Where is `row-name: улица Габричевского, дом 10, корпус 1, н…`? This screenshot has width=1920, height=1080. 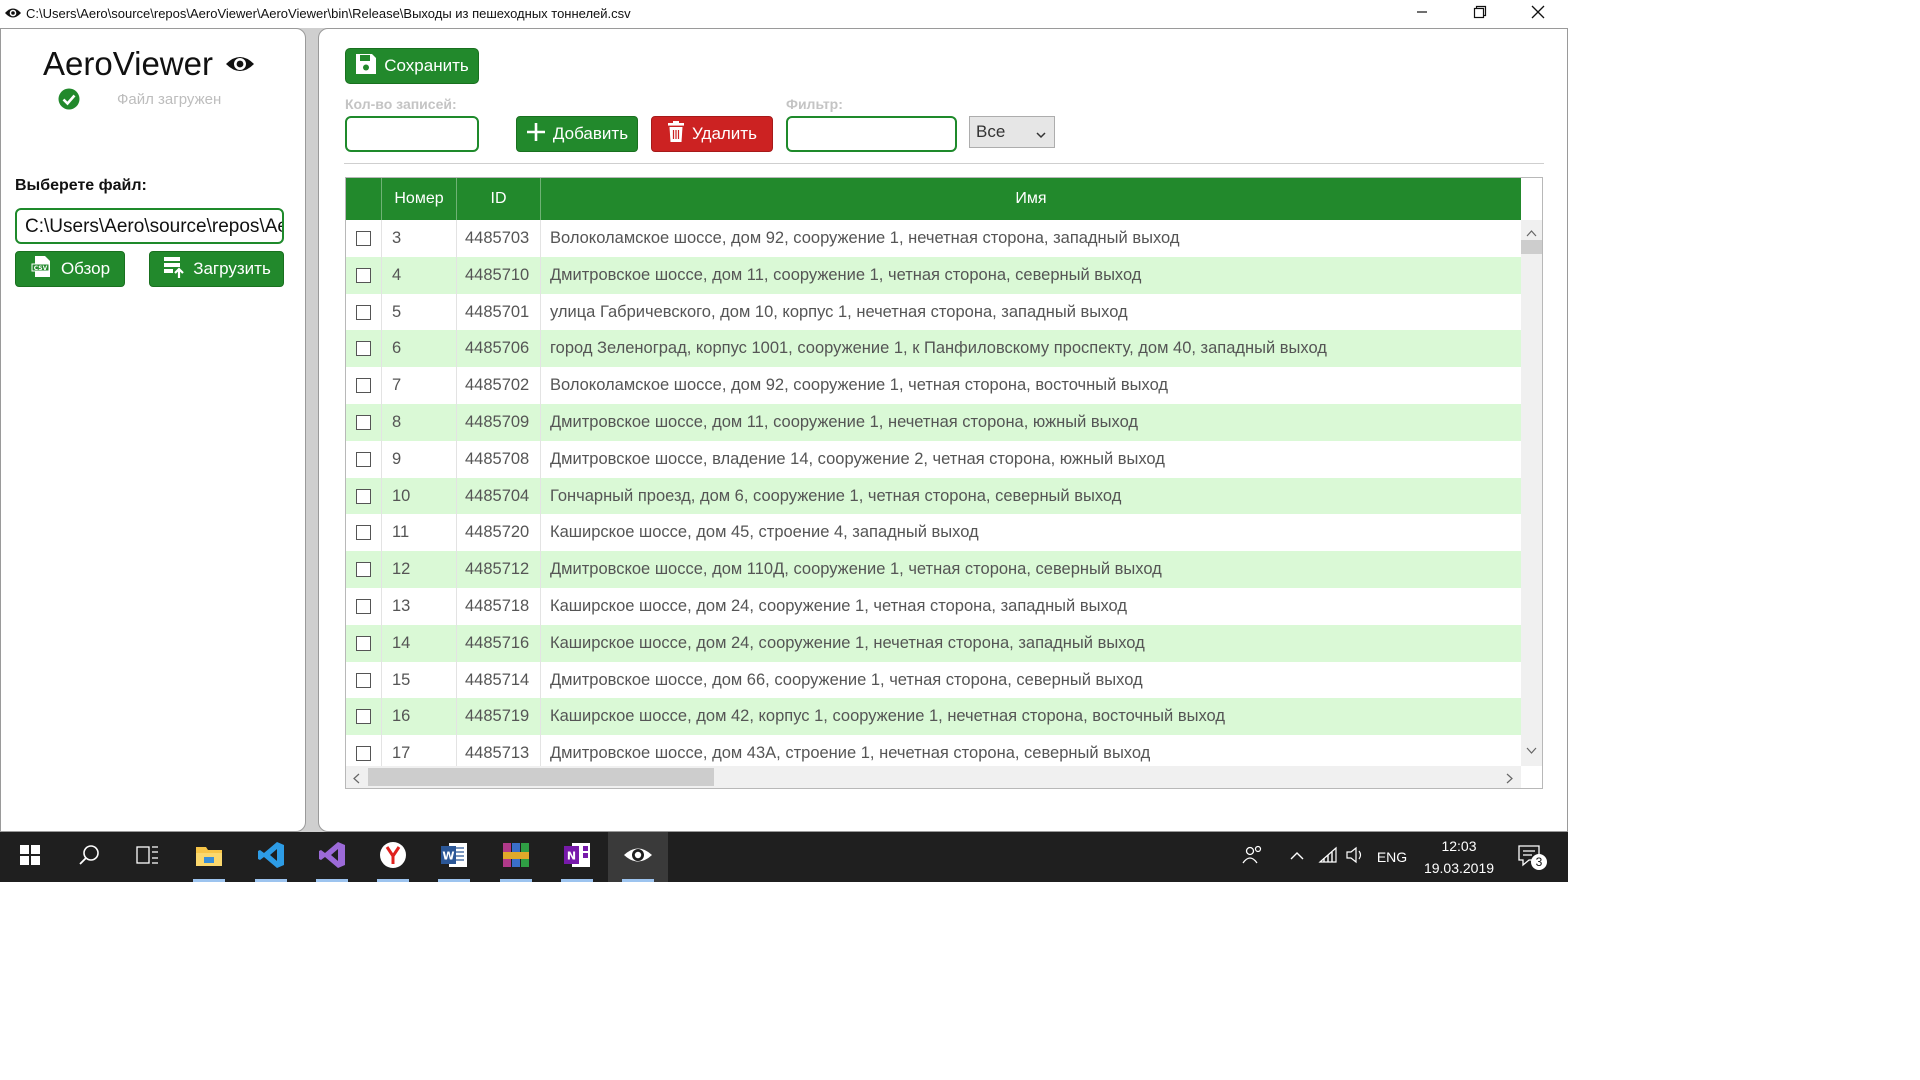
row-name: улица Габричевского, дом 10, корпус 1, н… is located at coordinates (1031, 312).